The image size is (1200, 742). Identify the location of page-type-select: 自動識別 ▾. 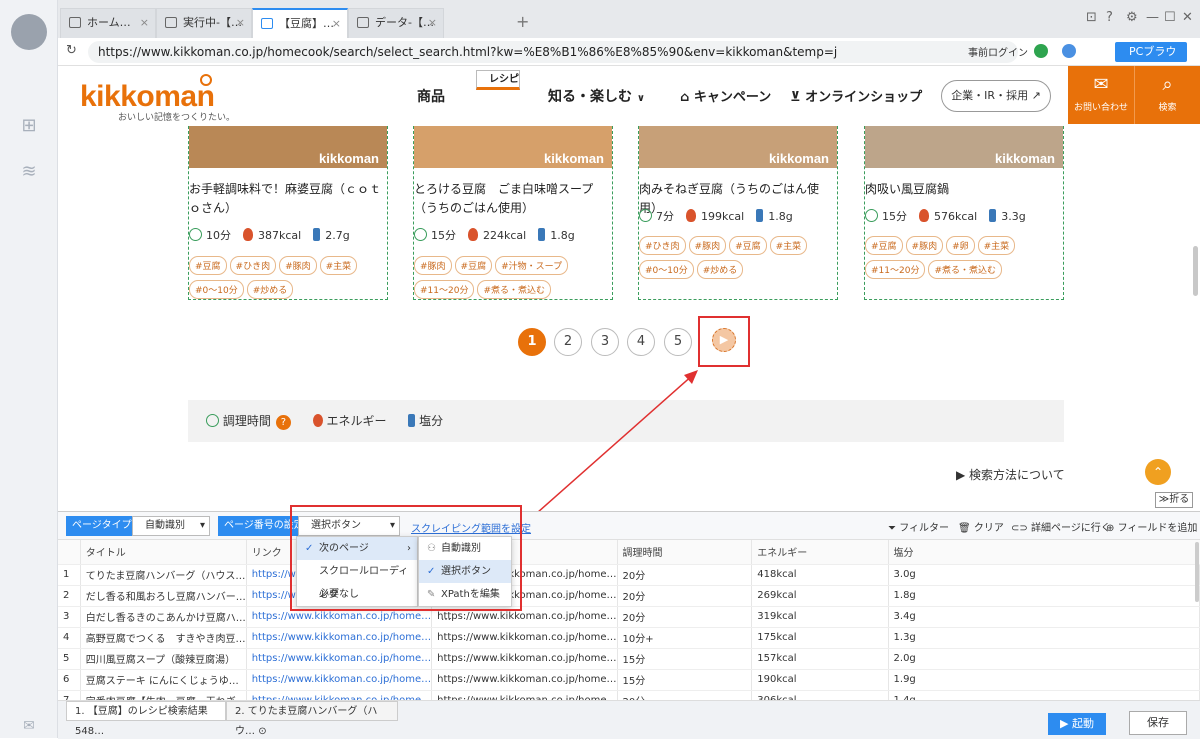
(171, 526).